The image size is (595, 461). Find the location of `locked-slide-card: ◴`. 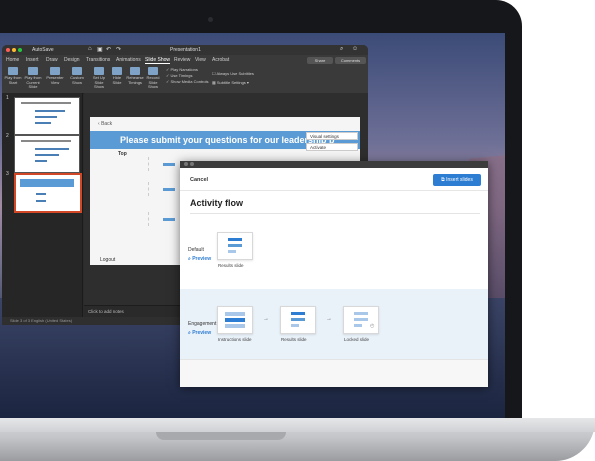

locked-slide-card: ◴ is located at coordinates (361, 320).